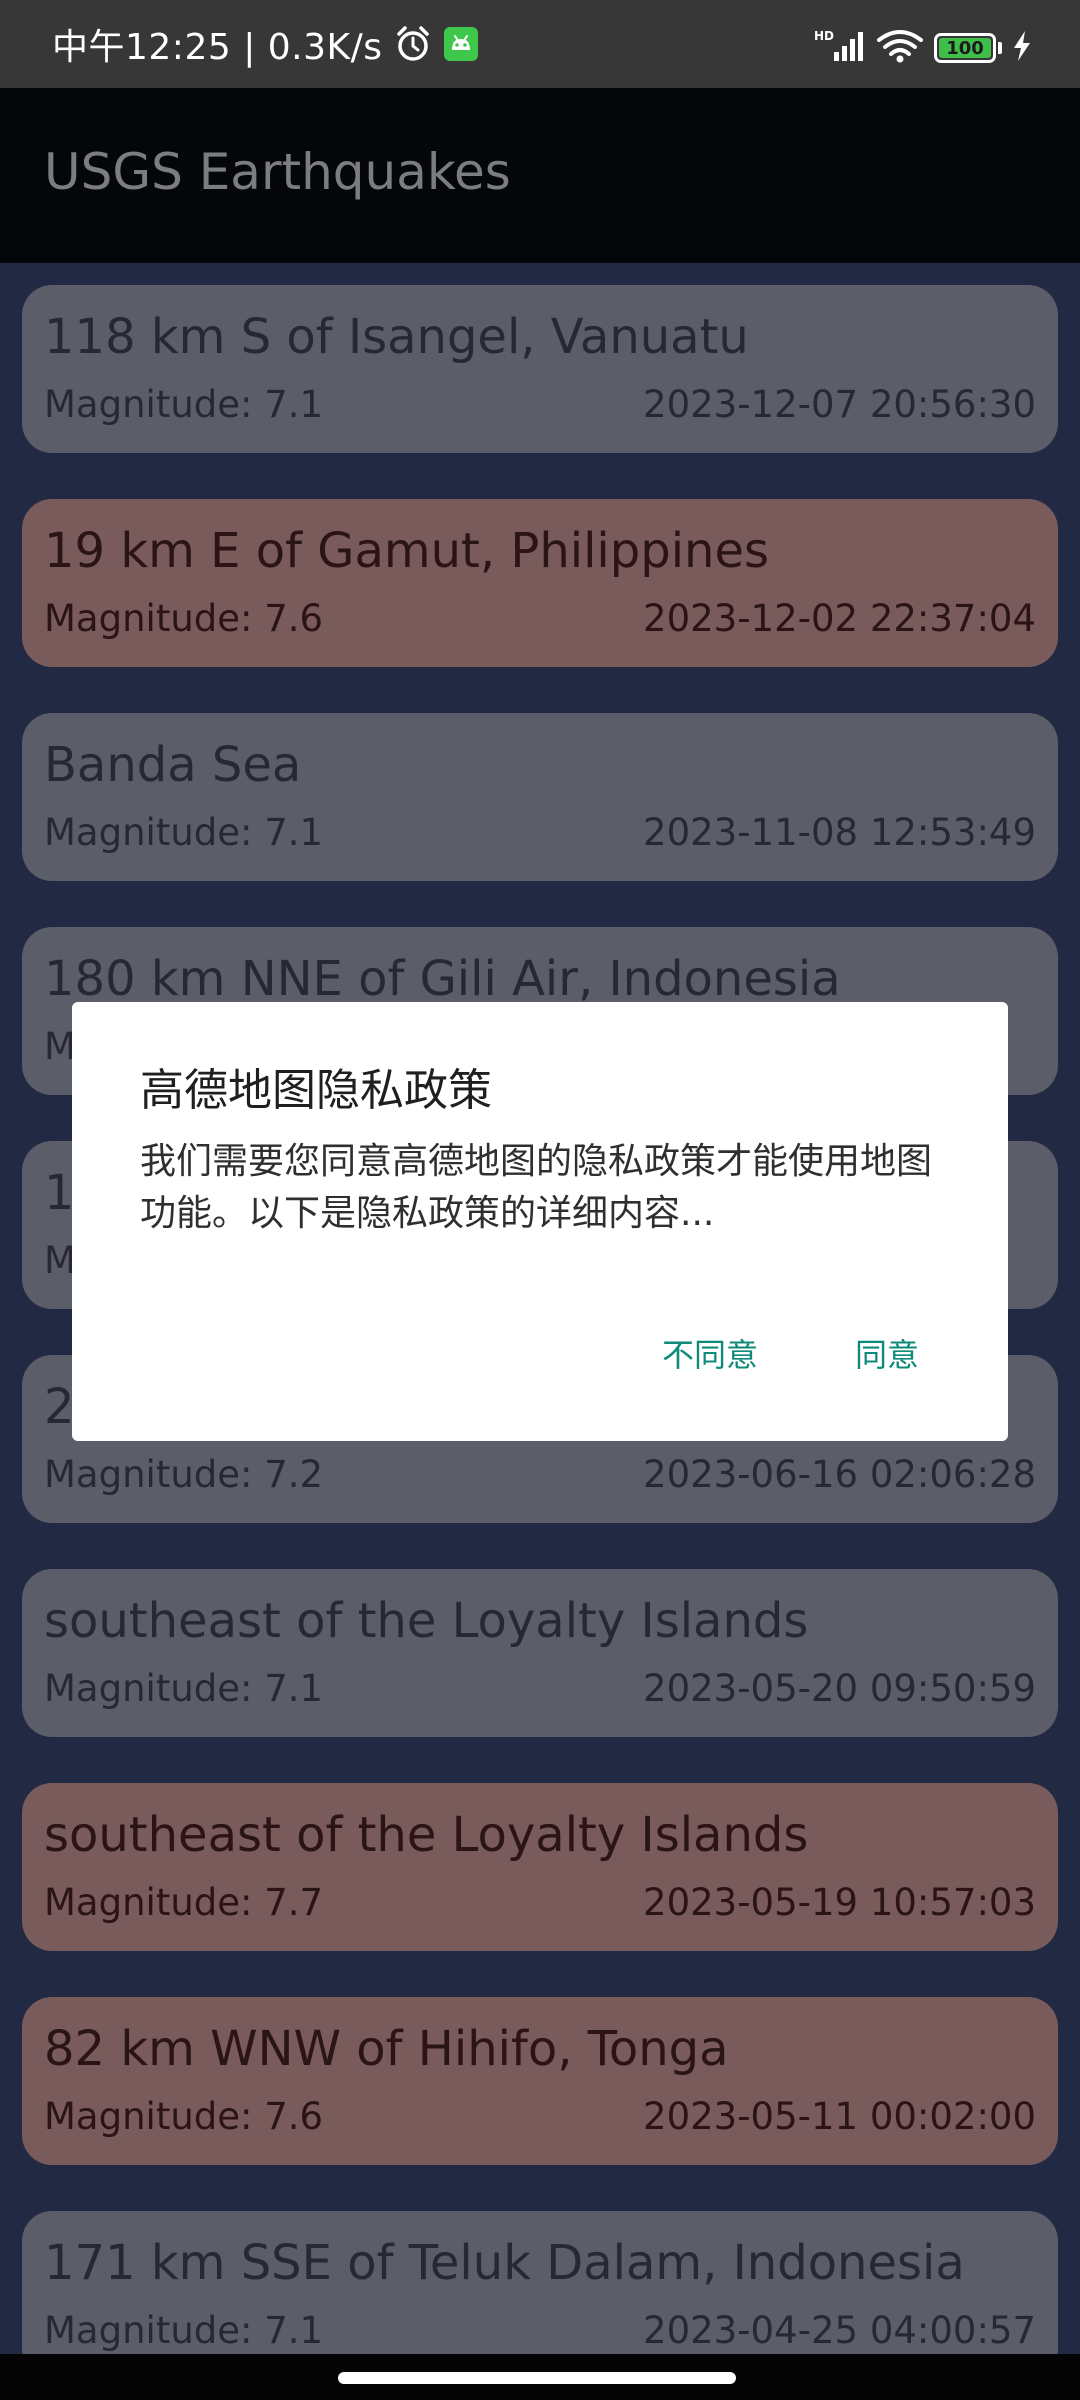 The image size is (1080, 2400). What do you see at coordinates (396, 337) in the screenshot?
I see `earthquake-place: 118 km S of Isangel, Vanuatu` at bounding box center [396, 337].